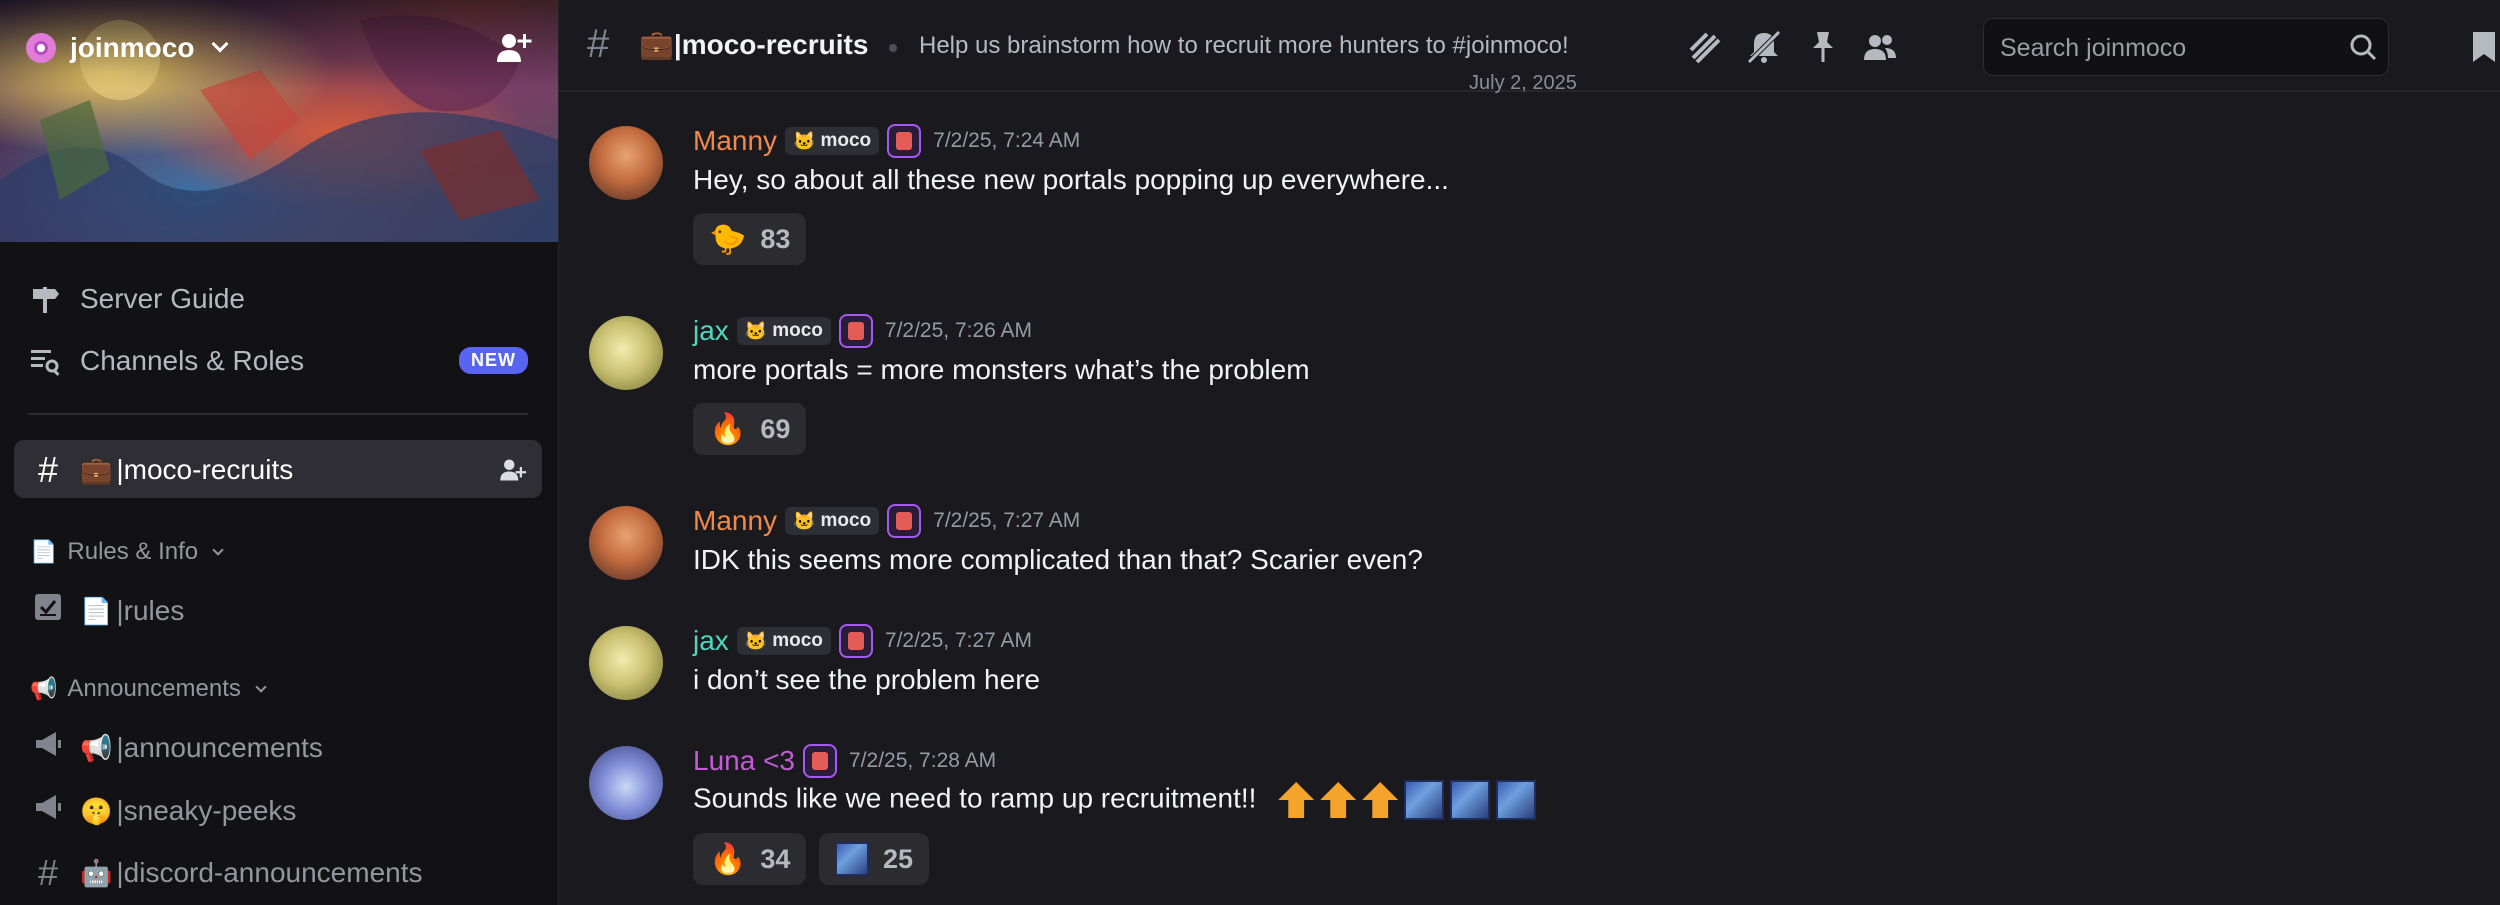  I want to click on reaction-button: 25, so click(874, 859).